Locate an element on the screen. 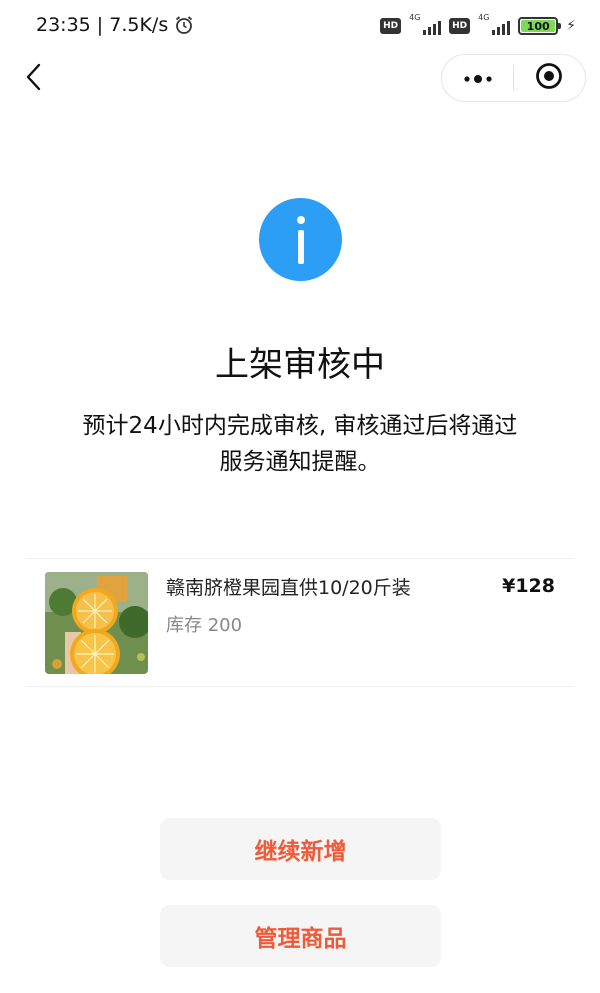  network-type-label: 4G is located at coordinates (415, 17).